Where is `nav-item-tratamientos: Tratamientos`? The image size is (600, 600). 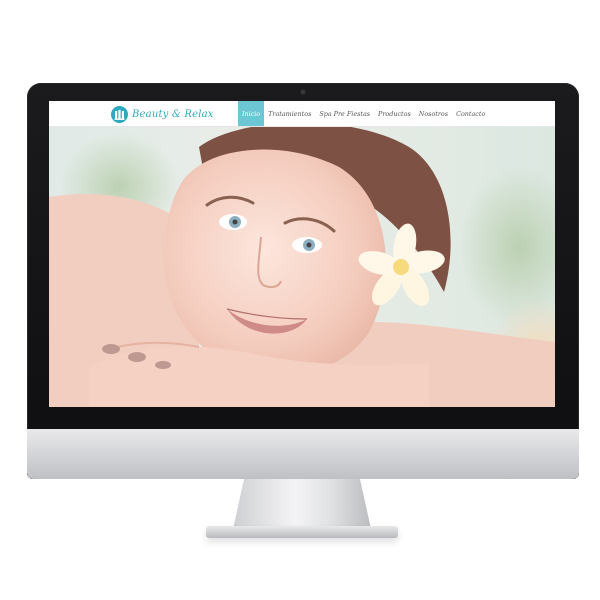 nav-item-tratamientos: Tratamientos is located at coordinates (289, 113).